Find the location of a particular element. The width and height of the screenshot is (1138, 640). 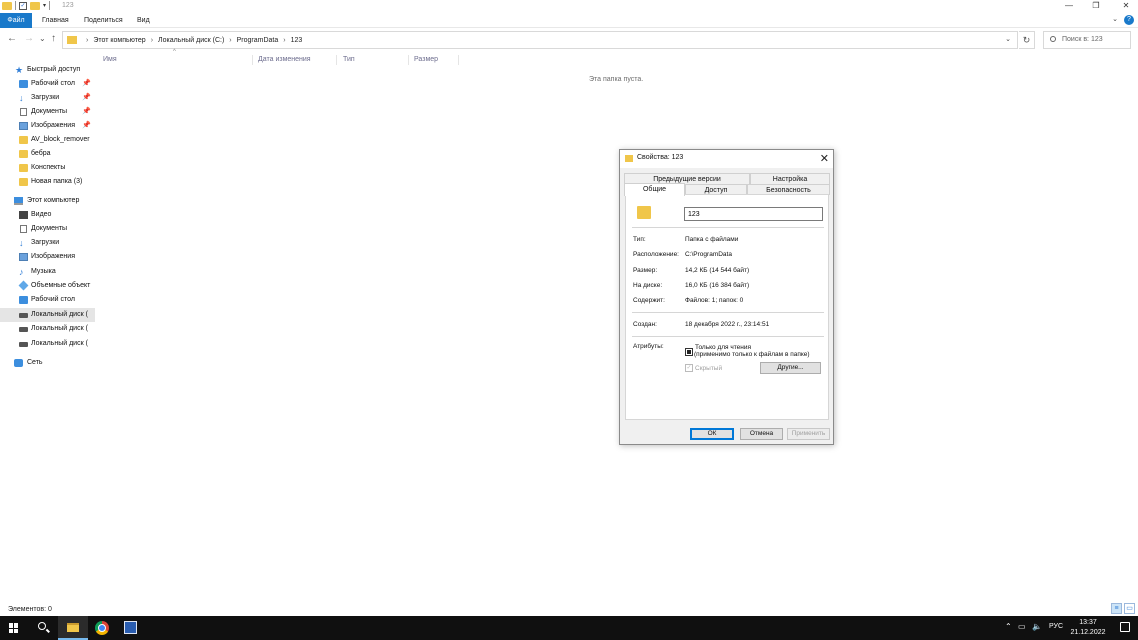

sidebar-item-downloads: ↓ Загрузки 📌 is located at coordinates (47, 98).